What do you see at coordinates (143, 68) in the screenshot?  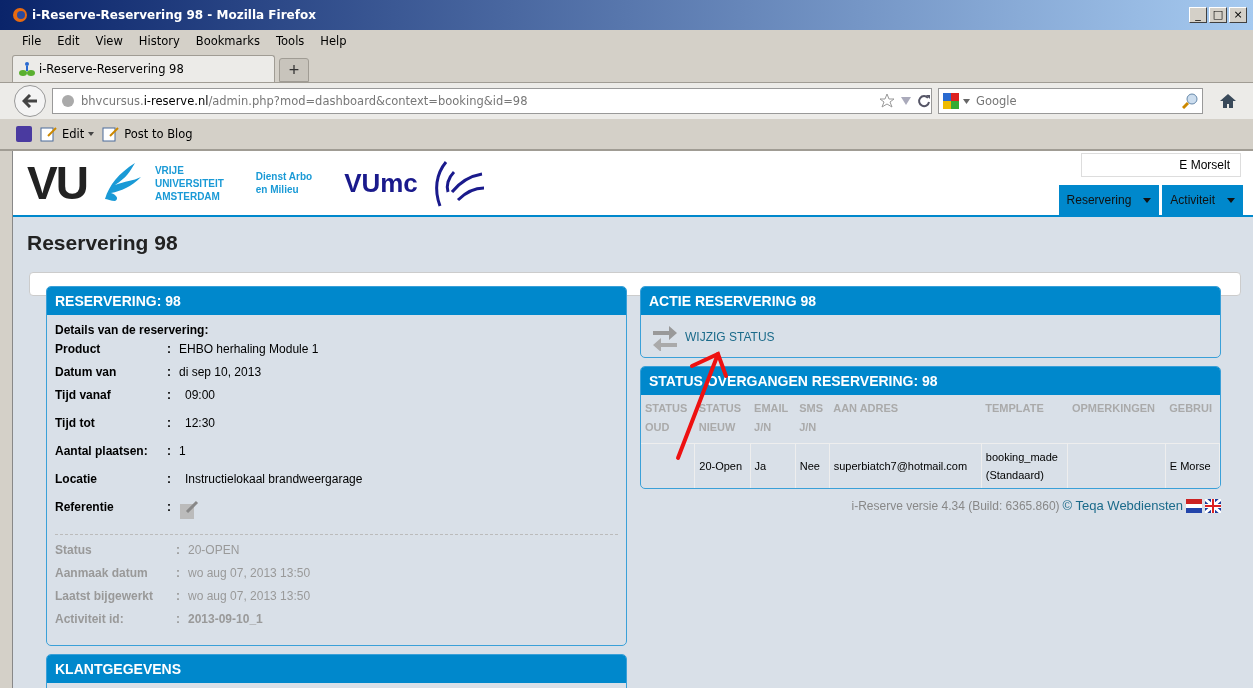 I see `browser-tab: i-Reserve-Reservering 98` at bounding box center [143, 68].